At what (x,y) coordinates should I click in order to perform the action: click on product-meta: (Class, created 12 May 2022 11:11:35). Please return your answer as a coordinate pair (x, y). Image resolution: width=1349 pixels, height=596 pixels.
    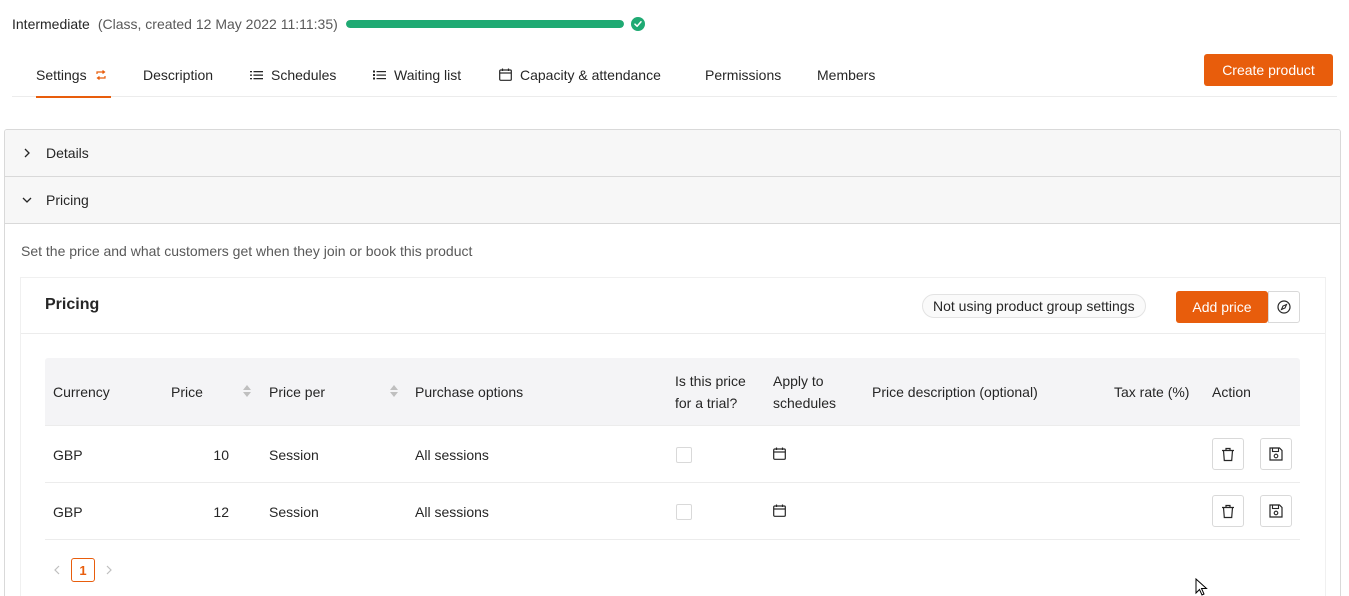
    Looking at the image, I should click on (217, 24).